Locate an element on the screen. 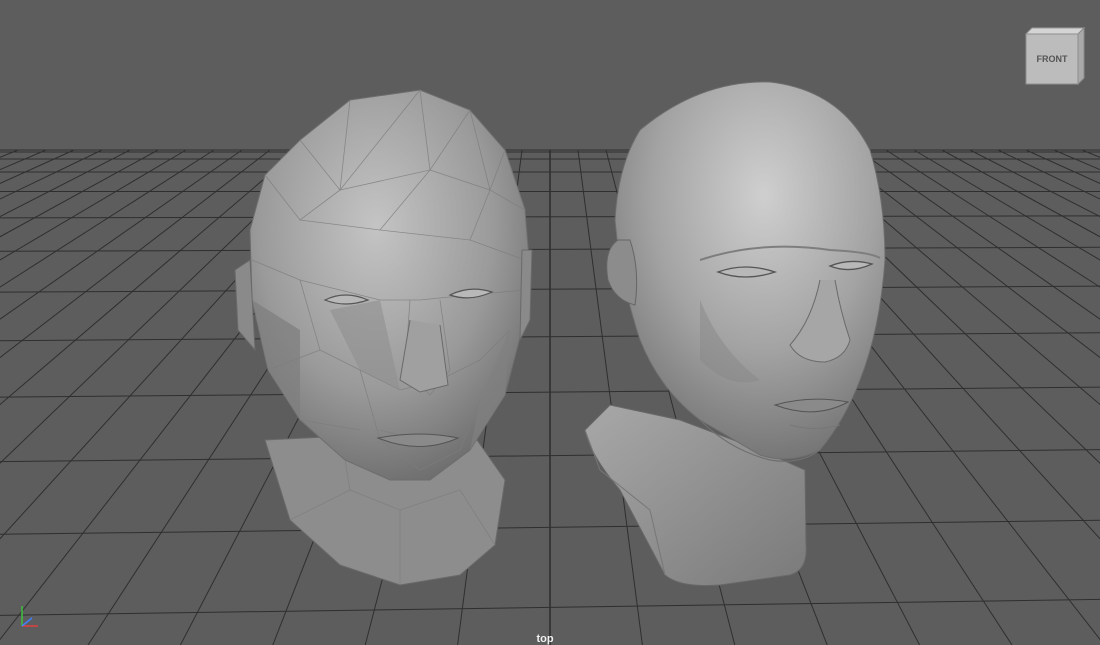 This screenshot has height=645, width=1100. view-cube: FRONT is located at coordinates (1053, 55).